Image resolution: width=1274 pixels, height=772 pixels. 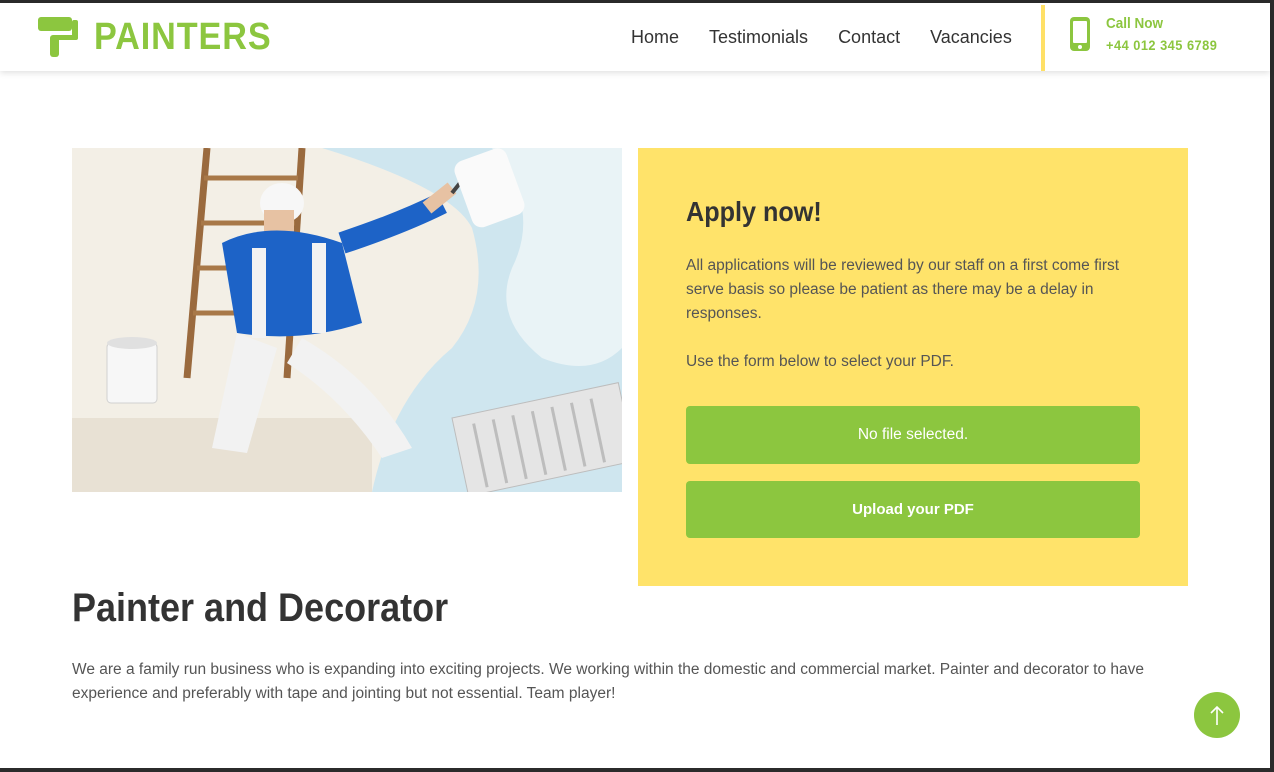 What do you see at coordinates (637, 770) in the screenshot?
I see `window-frame-bottom` at bounding box center [637, 770].